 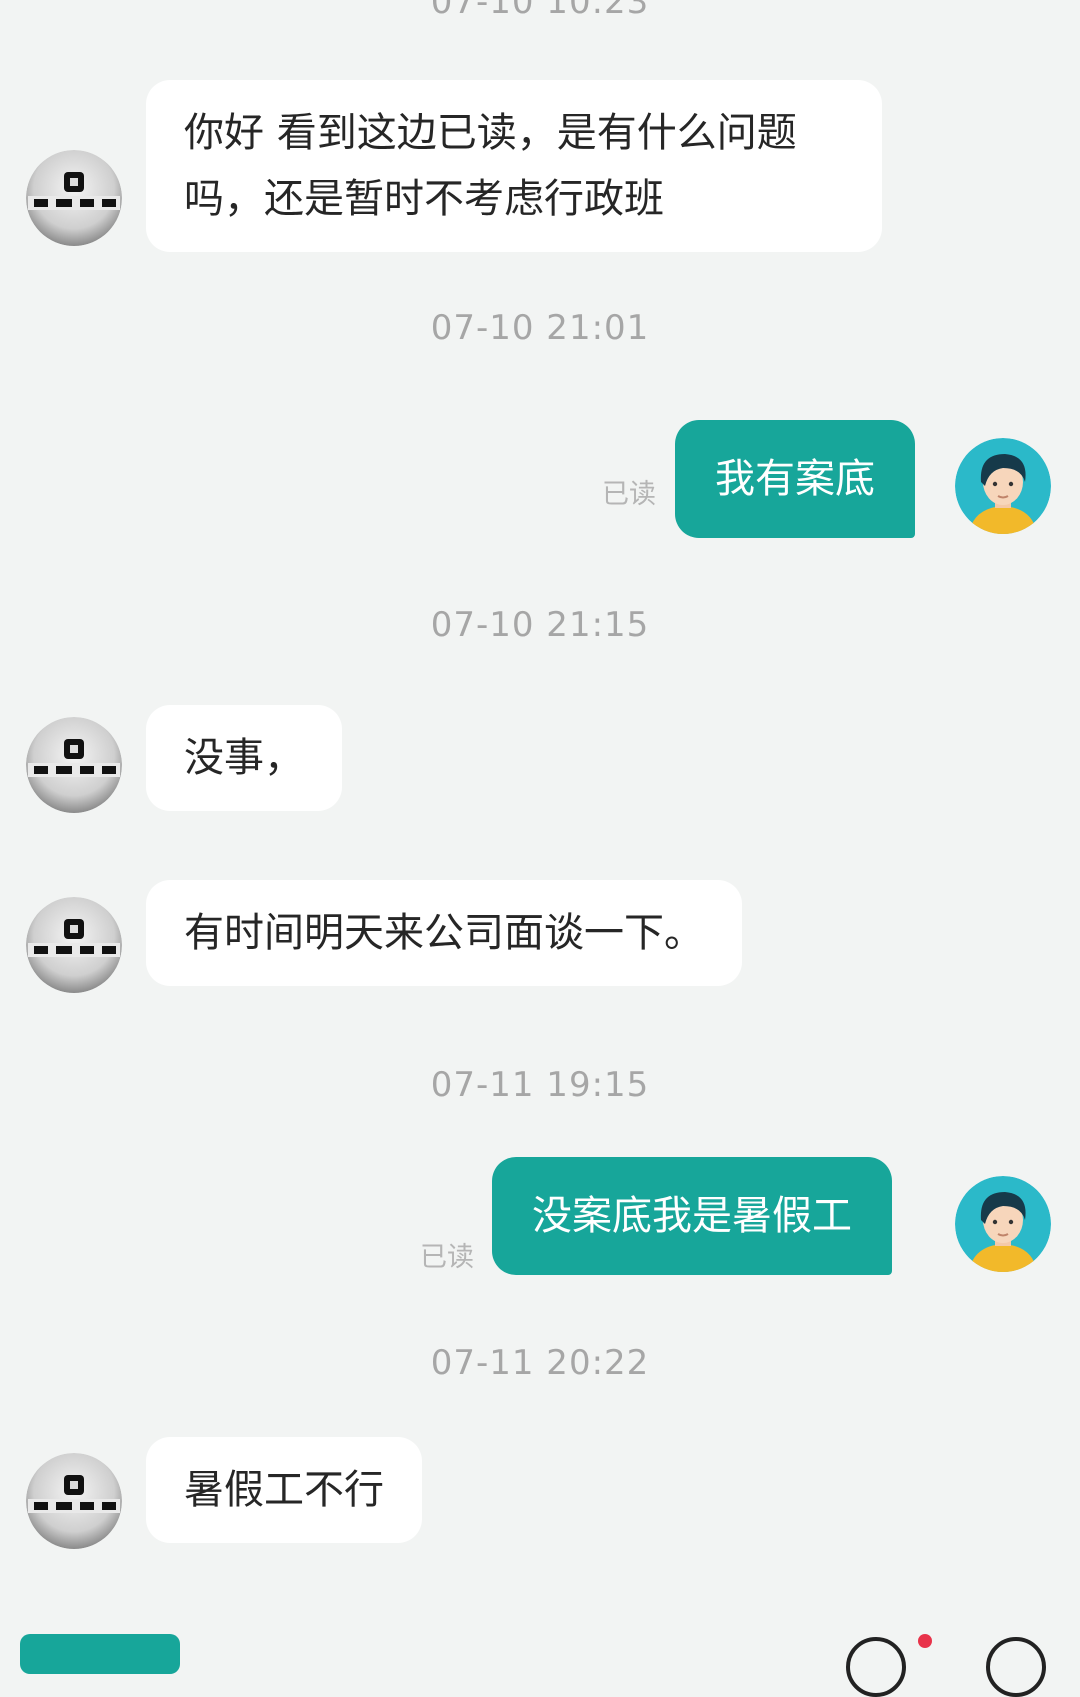 What do you see at coordinates (540, 1085) in the screenshot?
I see `timestamp: 07-11 19:15` at bounding box center [540, 1085].